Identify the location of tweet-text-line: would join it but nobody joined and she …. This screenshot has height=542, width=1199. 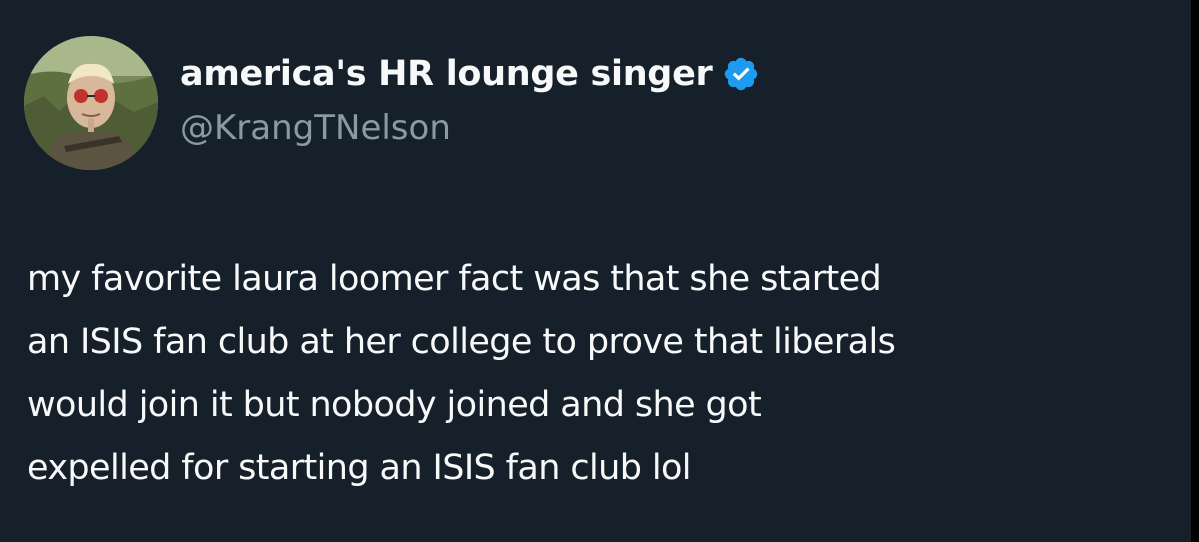
(394, 405).